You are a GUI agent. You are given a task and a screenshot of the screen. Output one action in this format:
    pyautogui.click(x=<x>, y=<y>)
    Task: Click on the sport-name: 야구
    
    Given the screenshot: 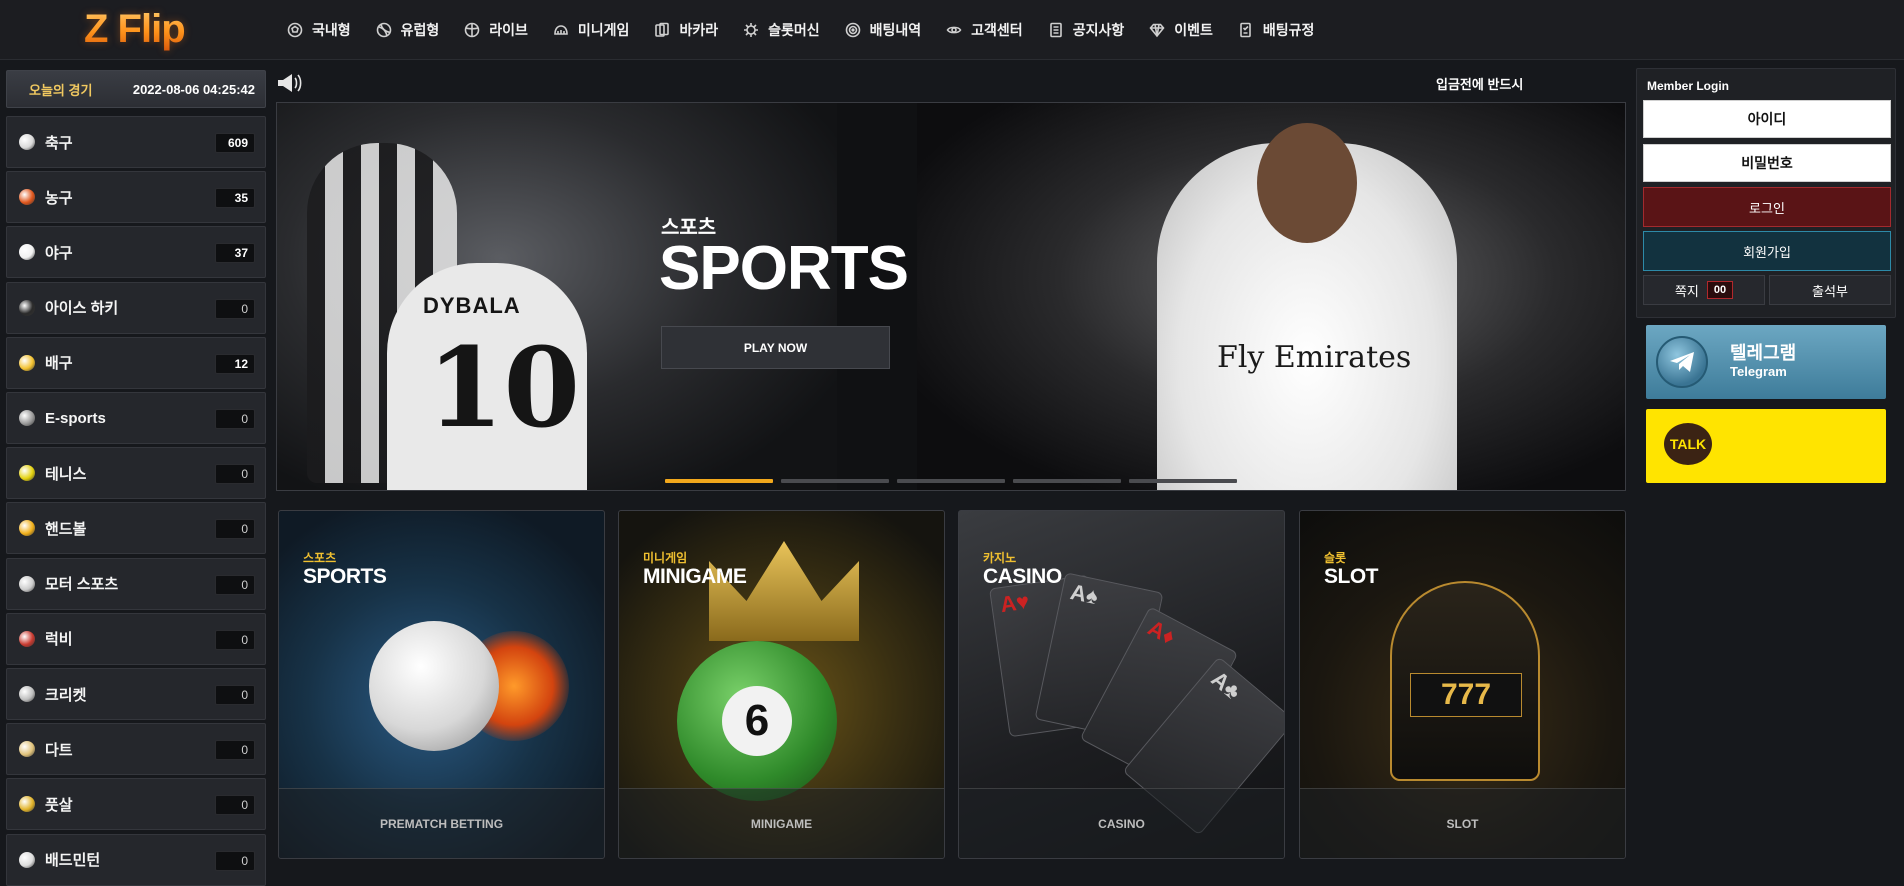 What is the action you would take?
    pyautogui.click(x=59, y=253)
    